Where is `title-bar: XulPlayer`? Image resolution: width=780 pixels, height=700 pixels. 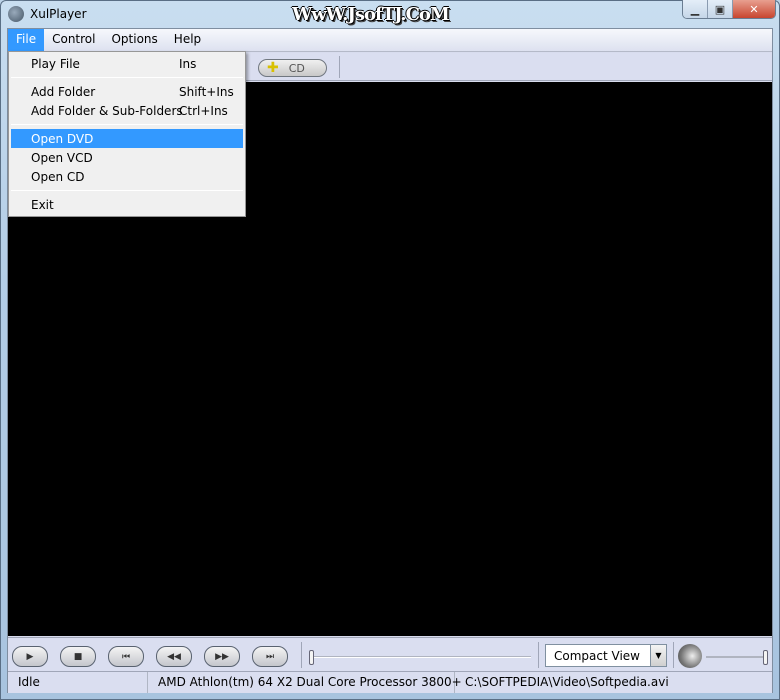
title-bar: XulPlayer is located at coordinates (47, 14).